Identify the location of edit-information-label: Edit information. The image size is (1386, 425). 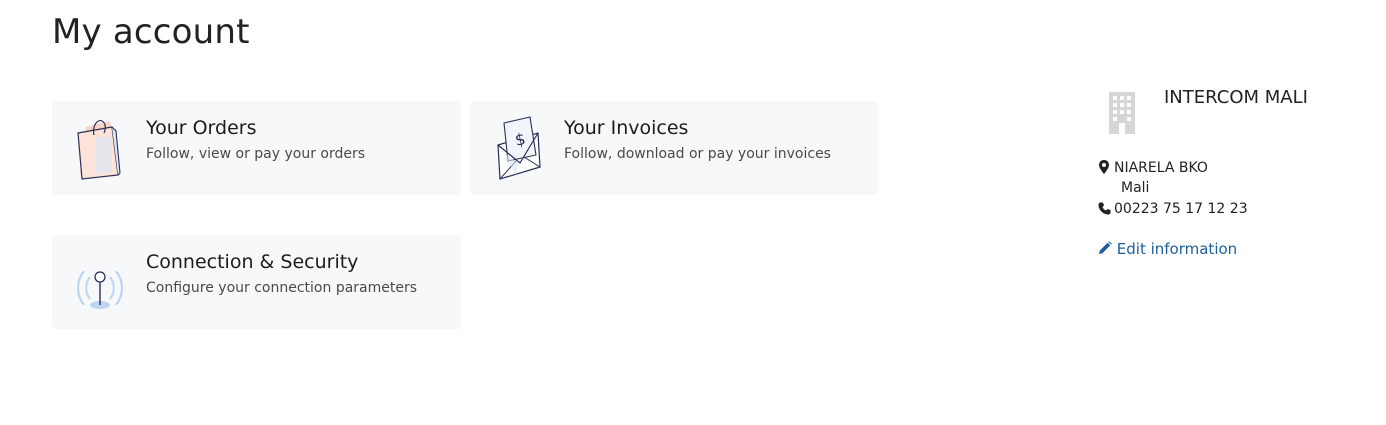
(1177, 249).